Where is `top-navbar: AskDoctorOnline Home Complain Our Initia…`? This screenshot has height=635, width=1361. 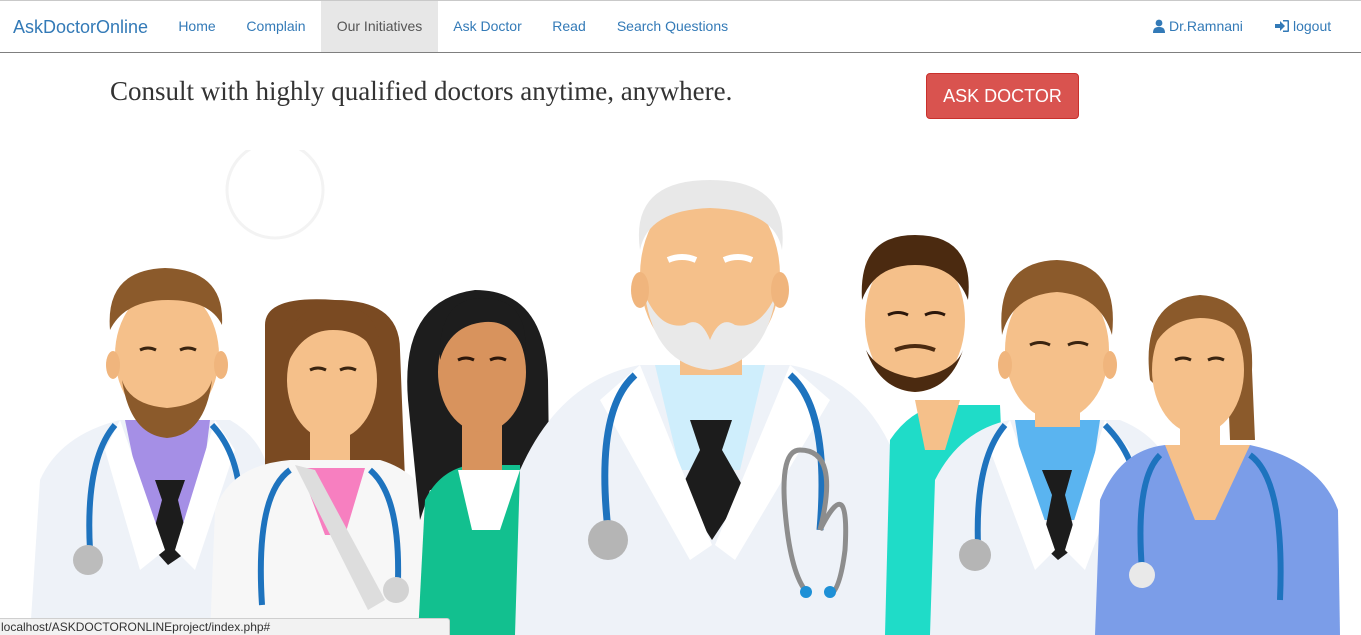
top-navbar: AskDoctorOnline Home Complain Our Initia… is located at coordinates (680, 26).